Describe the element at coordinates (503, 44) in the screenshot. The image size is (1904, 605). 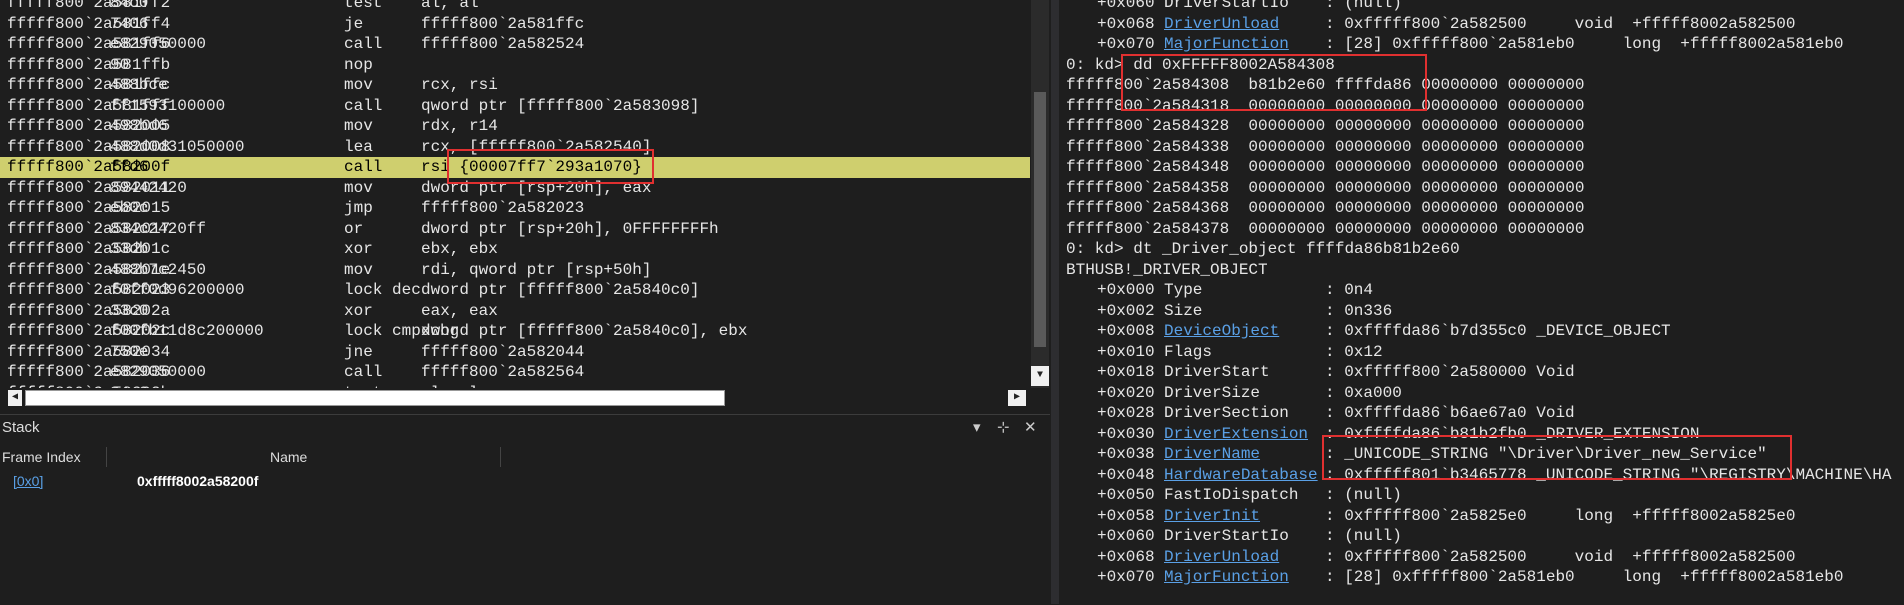
I see `instruction-operand: fffff800`2a582524` at that location.